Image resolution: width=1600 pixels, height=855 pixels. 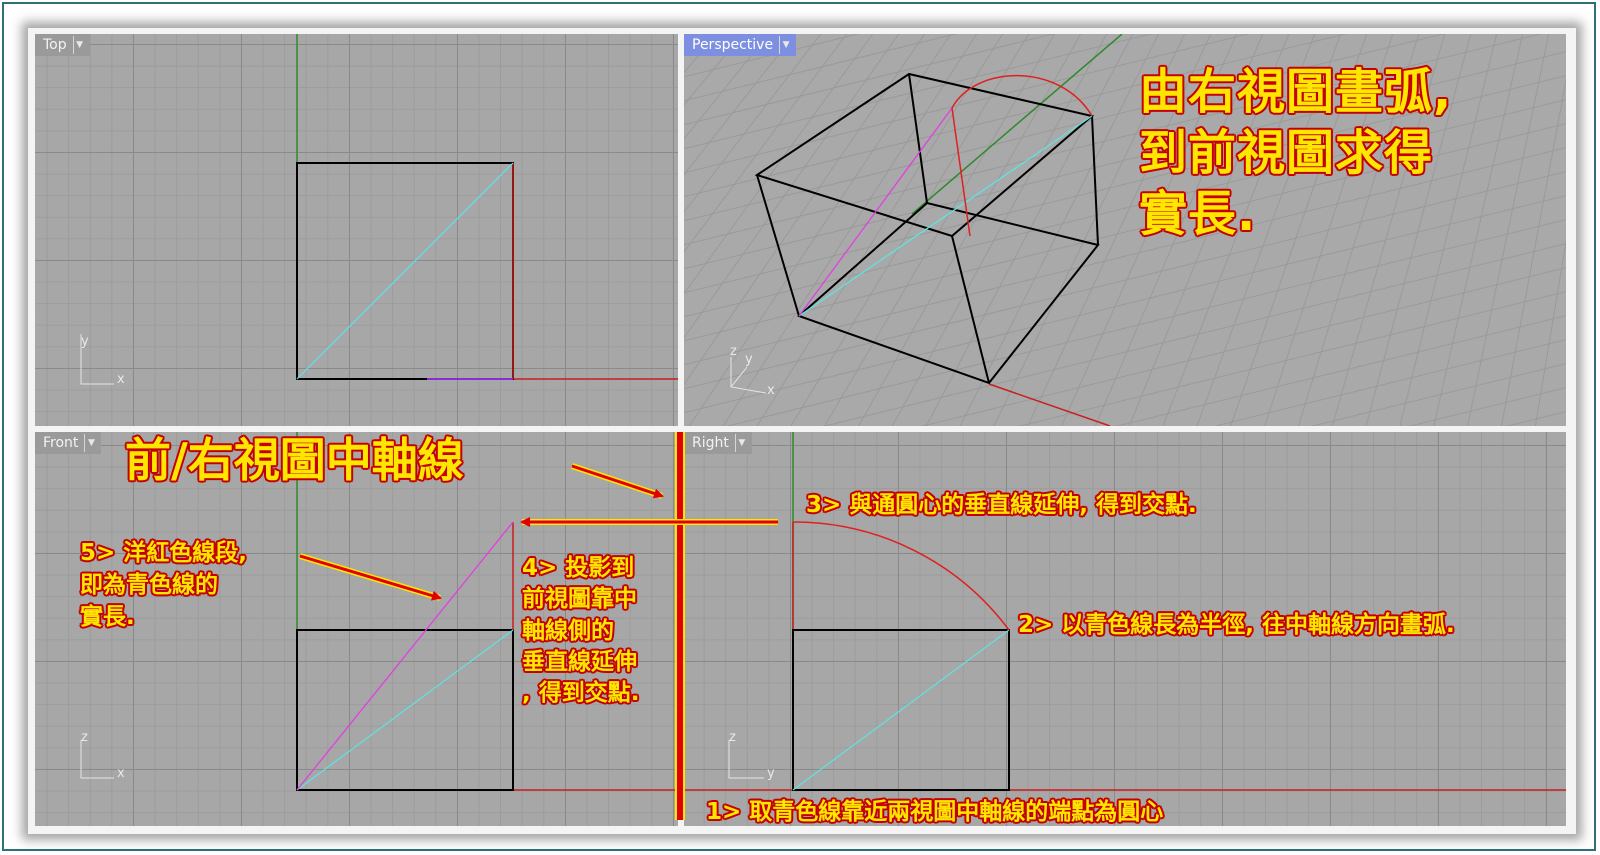 I want to click on step5-line: 即為青色線的, so click(x=149, y=585).